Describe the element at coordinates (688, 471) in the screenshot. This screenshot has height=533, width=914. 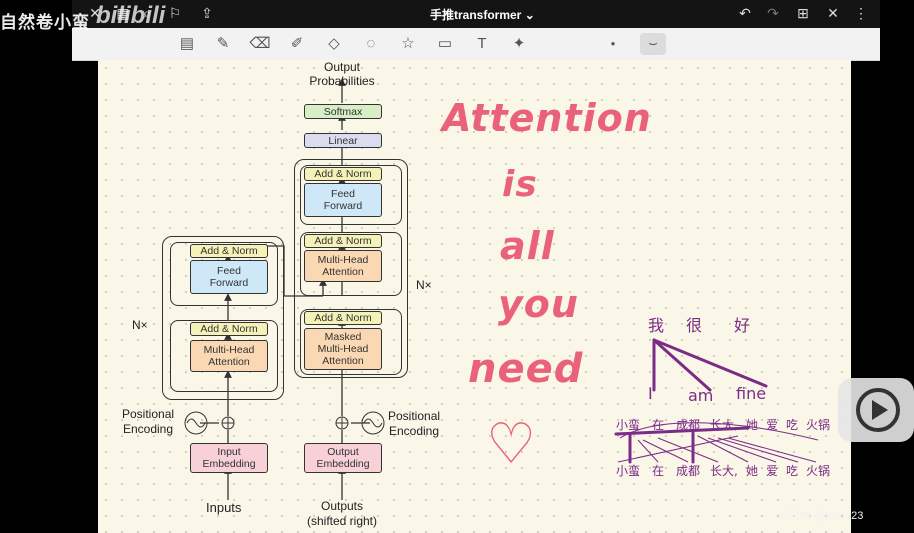
I see `sentence-b-3: 成都` at that location.